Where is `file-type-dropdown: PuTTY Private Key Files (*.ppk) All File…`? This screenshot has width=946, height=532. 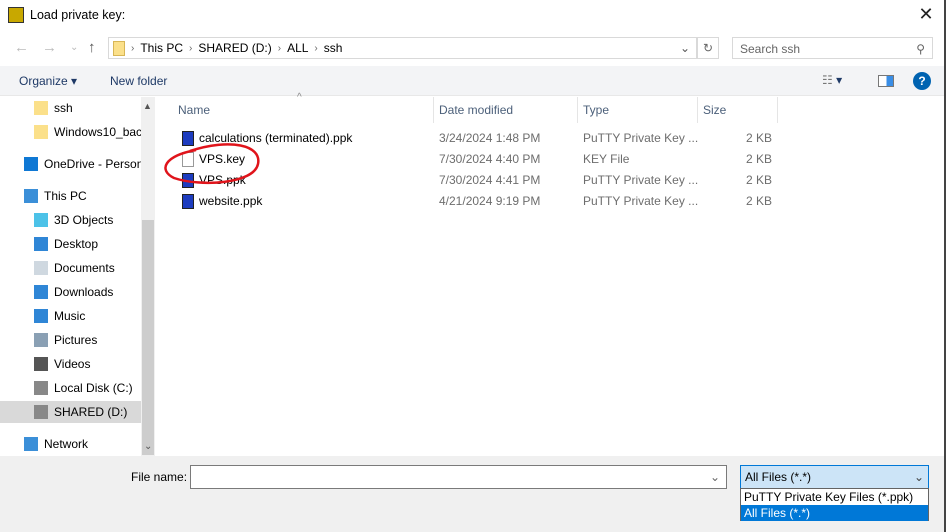 file-type-dropdown: PuTTY Private Key Files (*.ppk) All File… is located at coordinates (834, 504).